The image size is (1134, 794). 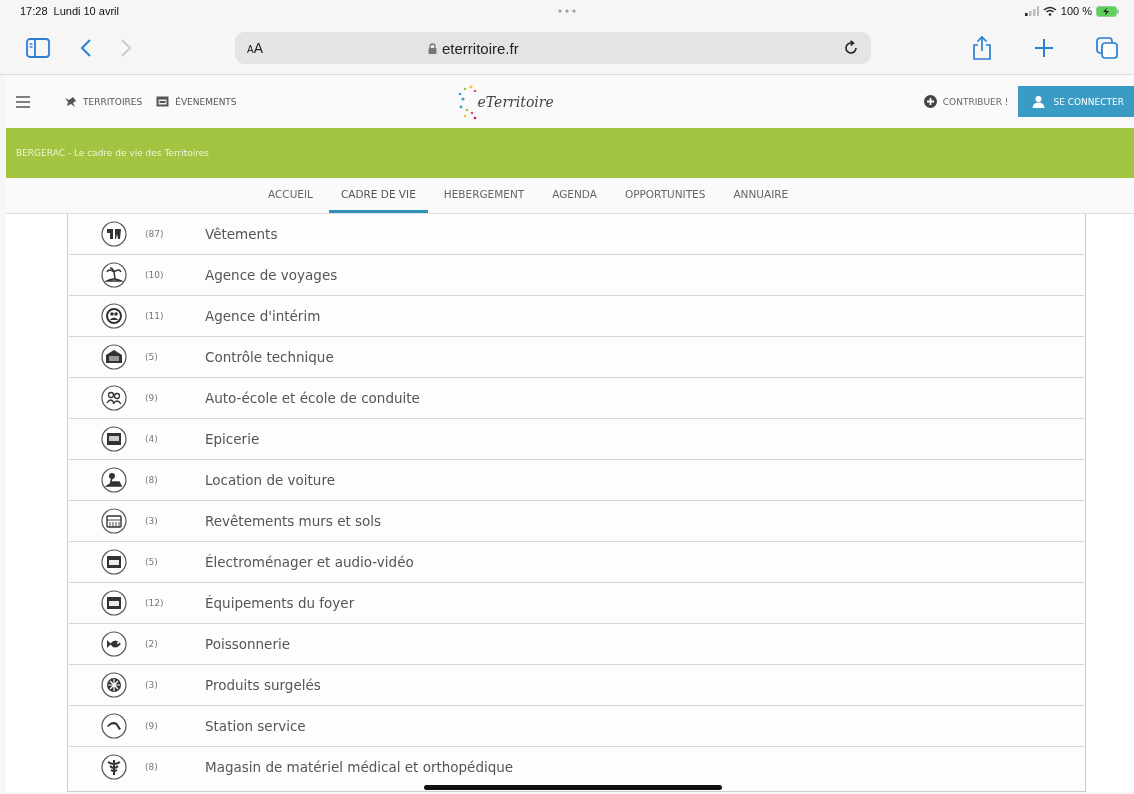 I want to click on category-row: (9) Auto-école et école de conduite, so click(x=576, y=398).